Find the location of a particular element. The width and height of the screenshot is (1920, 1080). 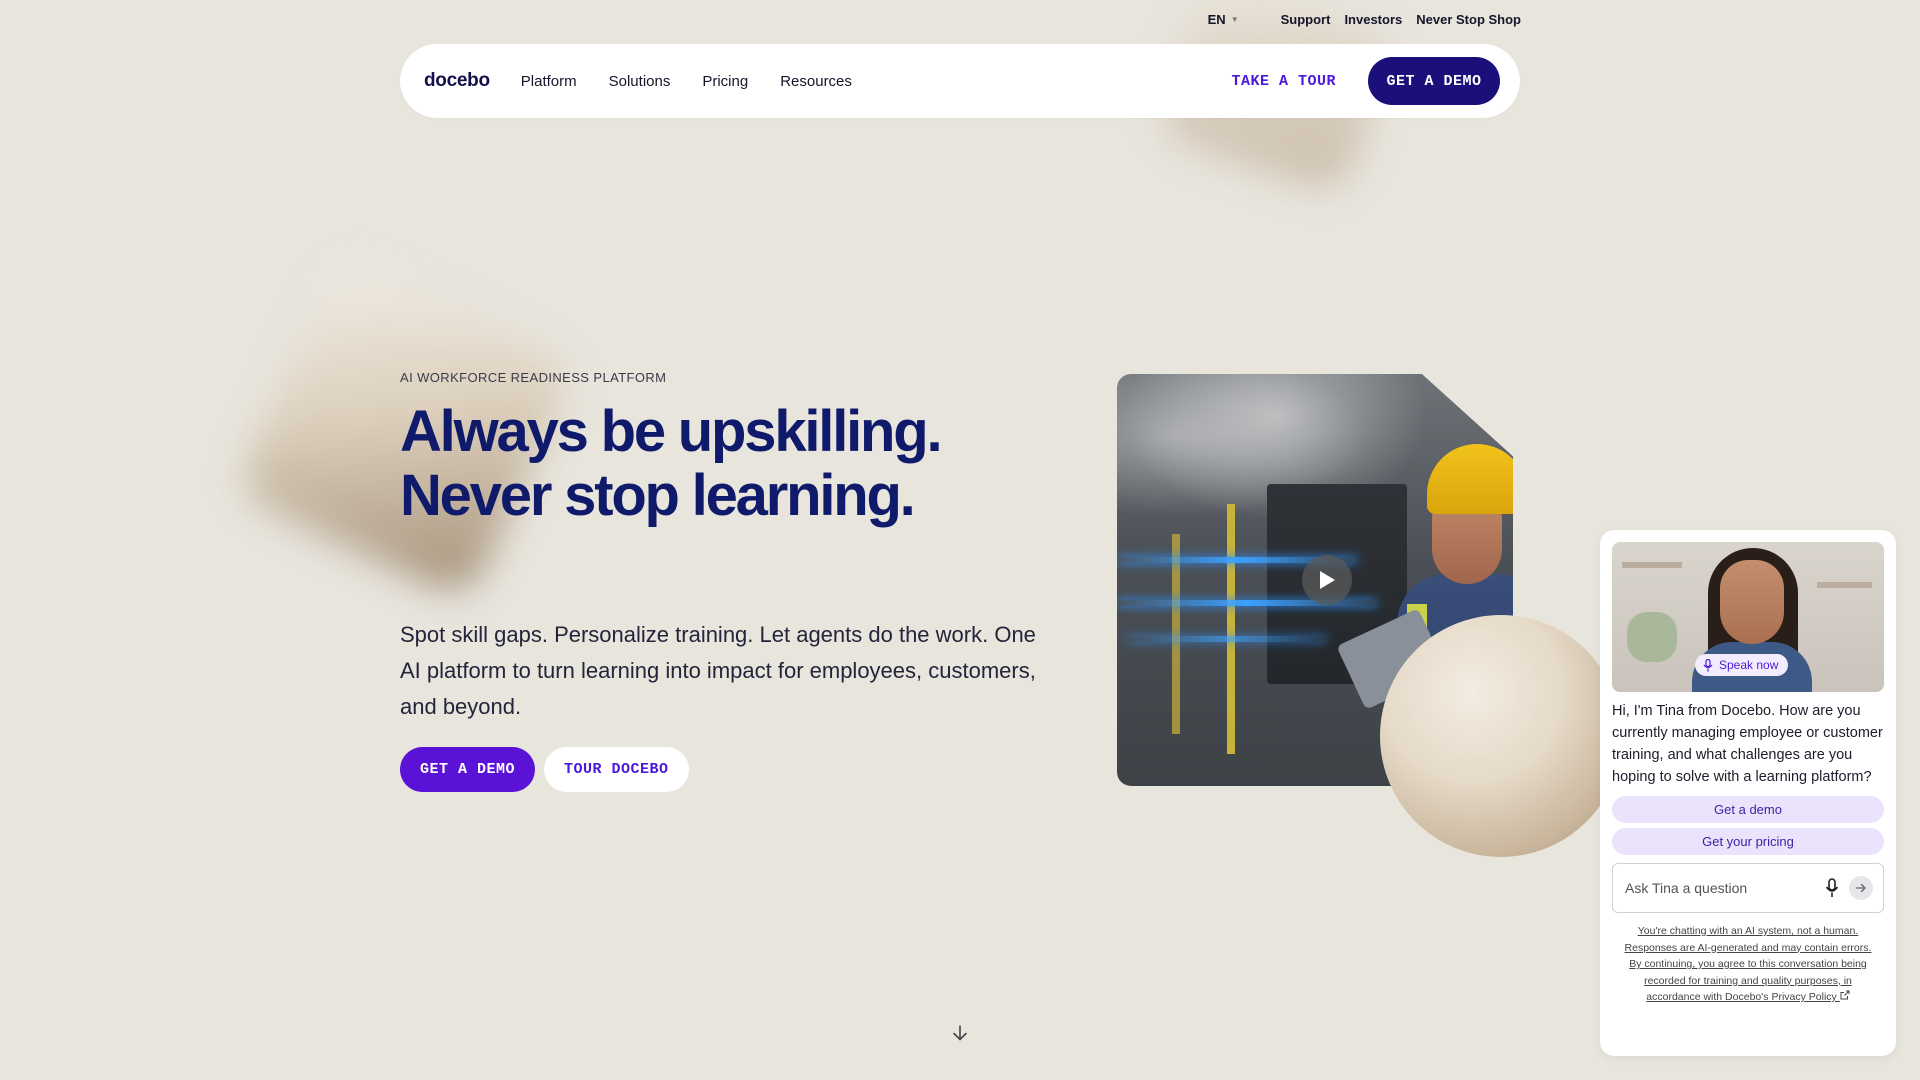

tour-docebo-button: TOUR DOCEBO is located at coordinates (616, 769).